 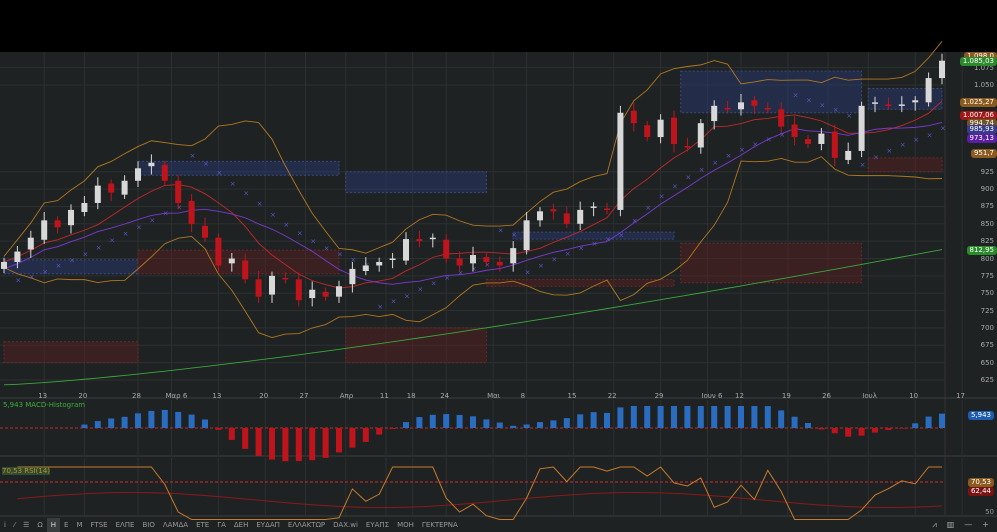 What do you see at coordinates (66, 525) in the screenshot?
I see `toolbar-item: E` at bounding box center [66, 525].